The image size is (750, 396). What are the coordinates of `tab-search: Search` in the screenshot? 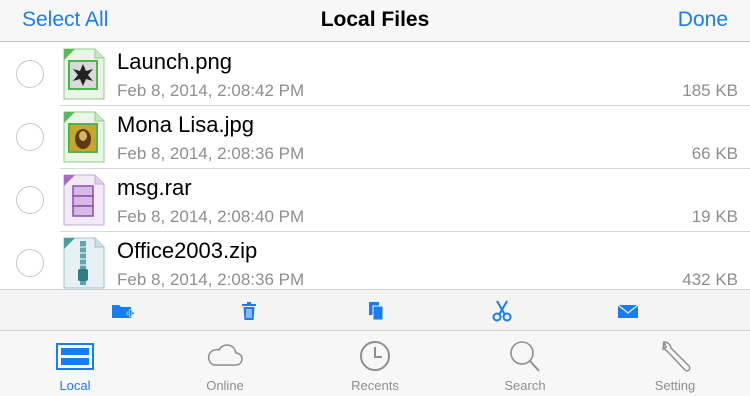 It's located at (525, 363).